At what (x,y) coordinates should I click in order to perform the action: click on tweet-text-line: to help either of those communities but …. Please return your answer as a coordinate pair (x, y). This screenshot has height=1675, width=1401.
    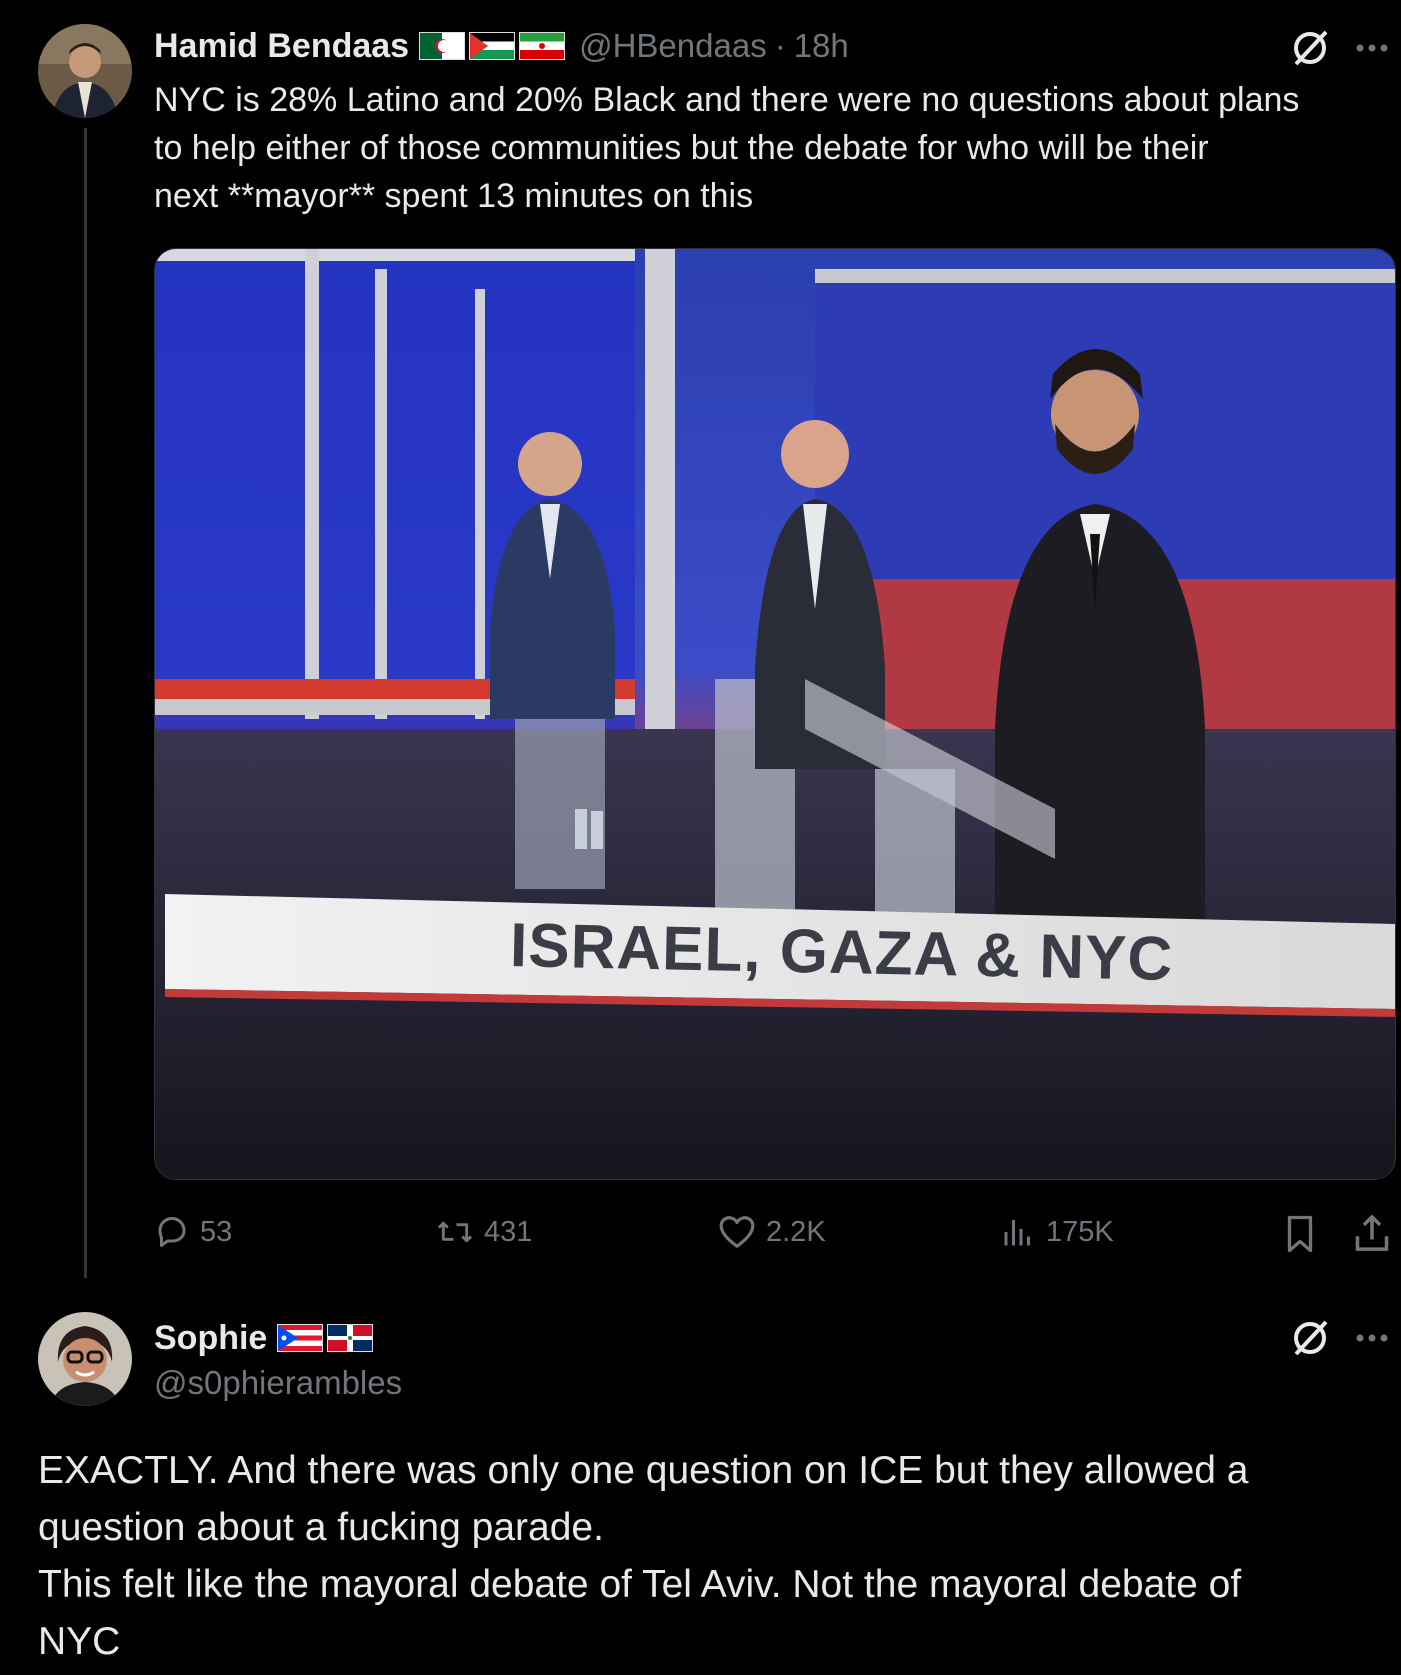
    Looking at the image, I should click on (681, 148).